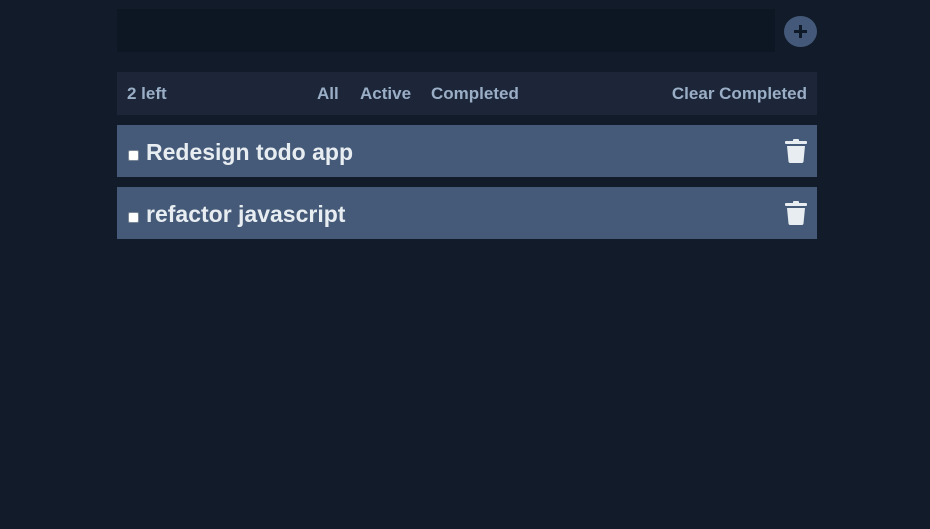 Image resolution: width=930 pixels, height=529 pixels. What do you see at coordinates (446, 30) in the screenshot?
I see `new-todo-input` at bounding box center [446, 30].